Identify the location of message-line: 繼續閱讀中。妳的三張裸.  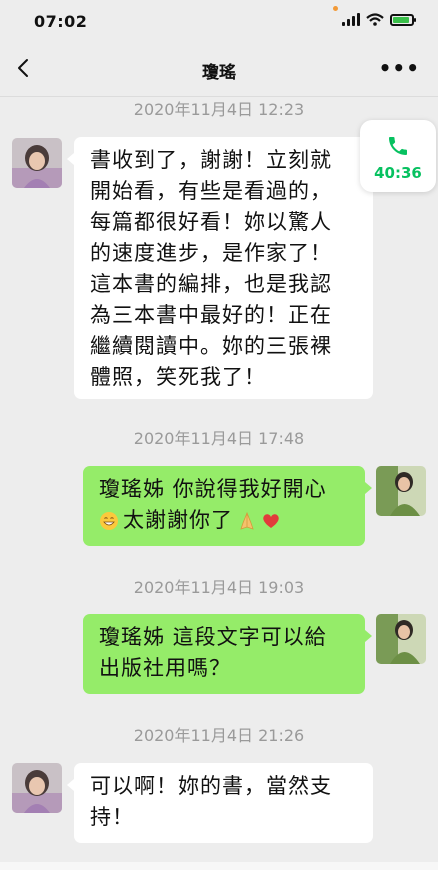
(211, 346).